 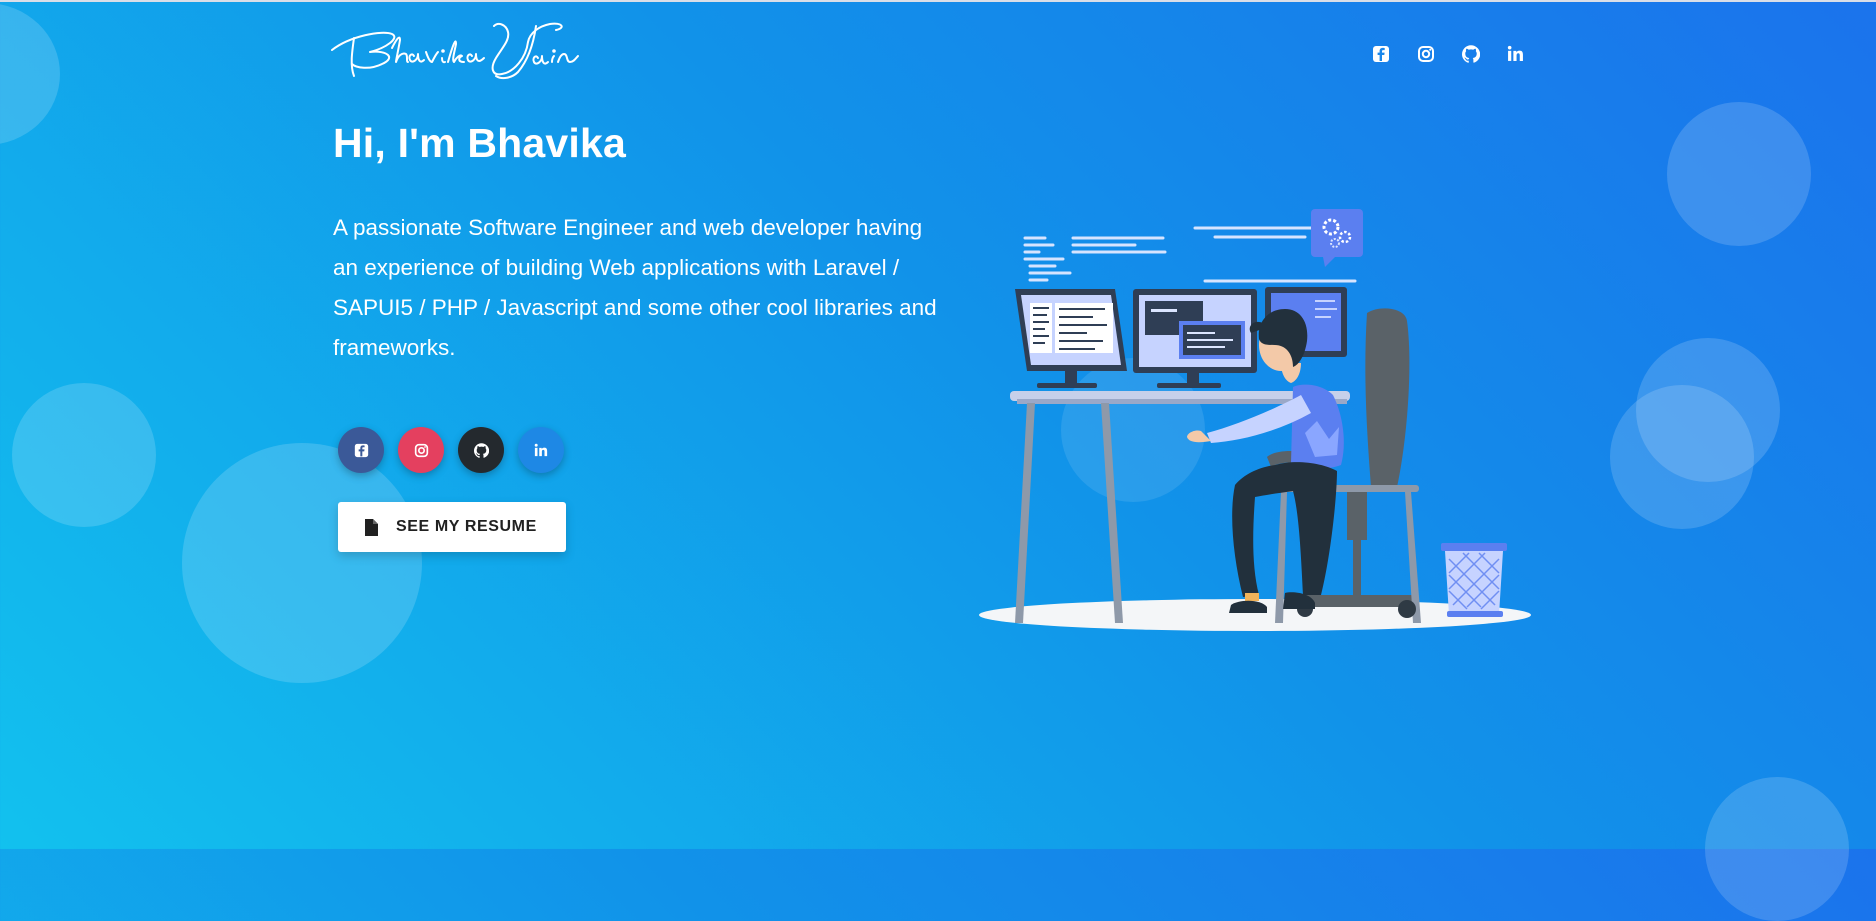 I want to click on top-border, so click(x=938, y=1).